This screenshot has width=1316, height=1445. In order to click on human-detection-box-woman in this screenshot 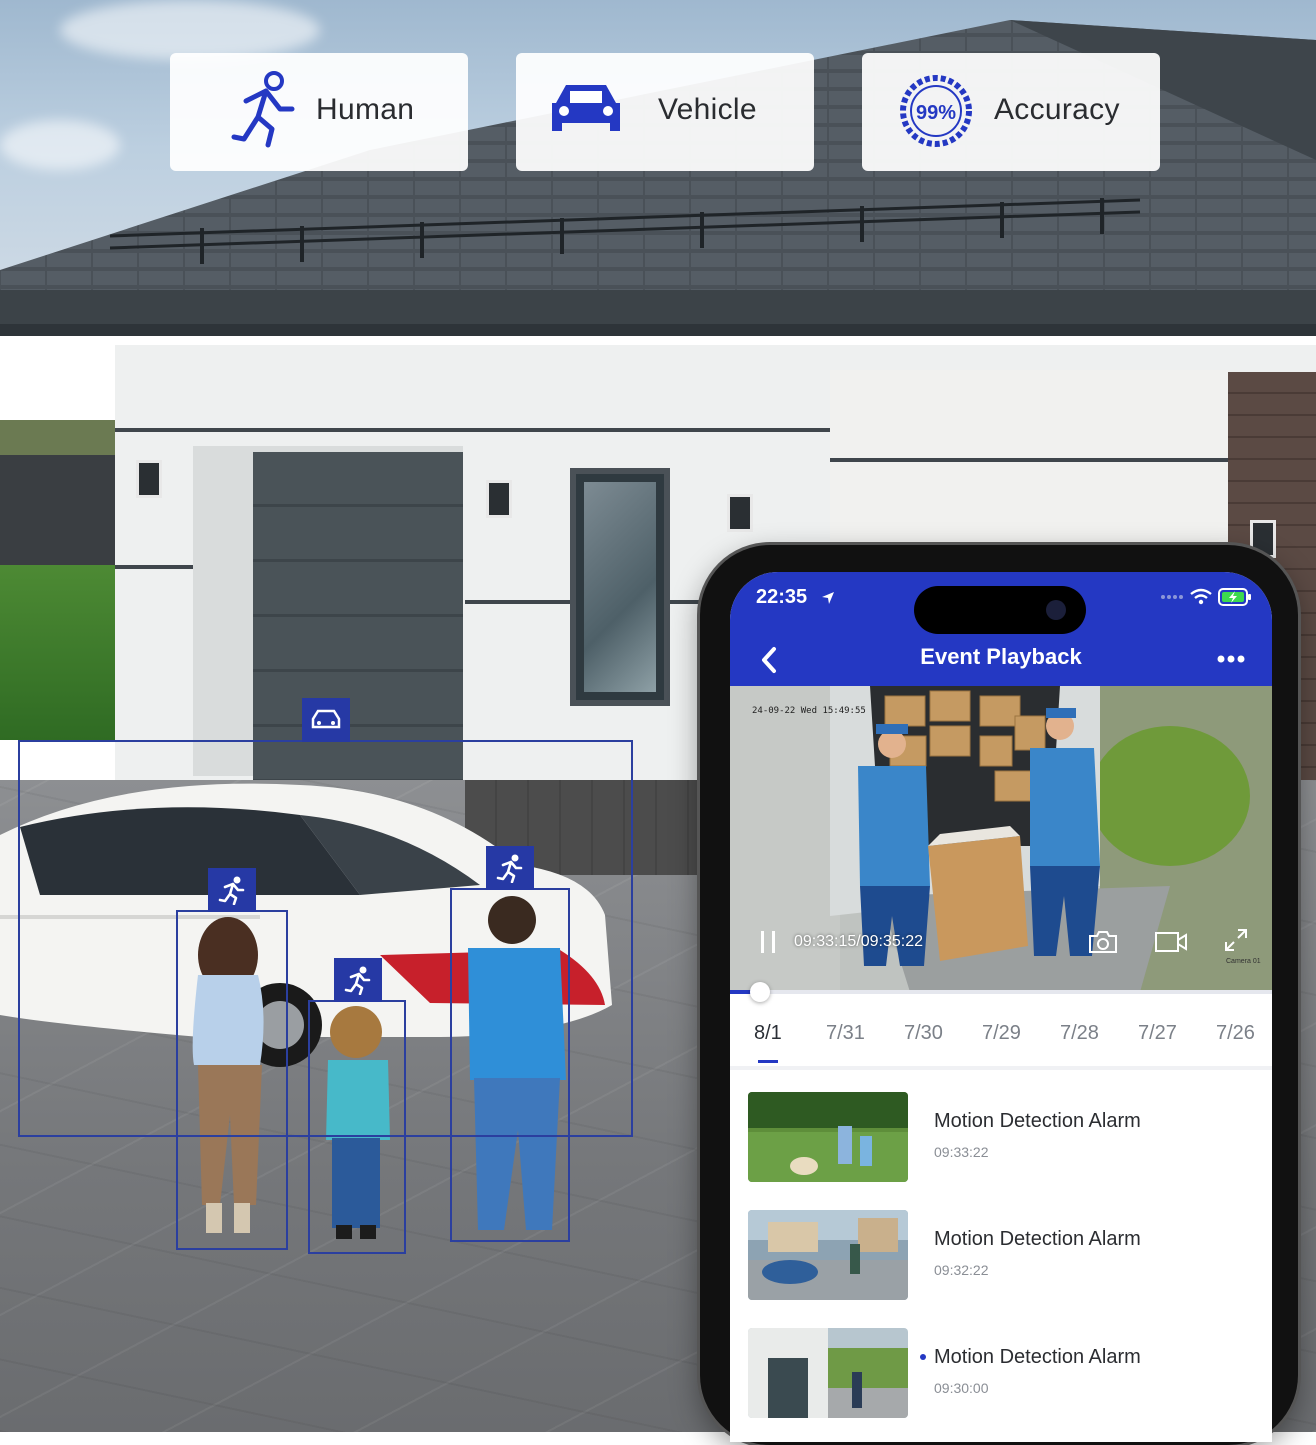, I will do `click(232, 1080)`.